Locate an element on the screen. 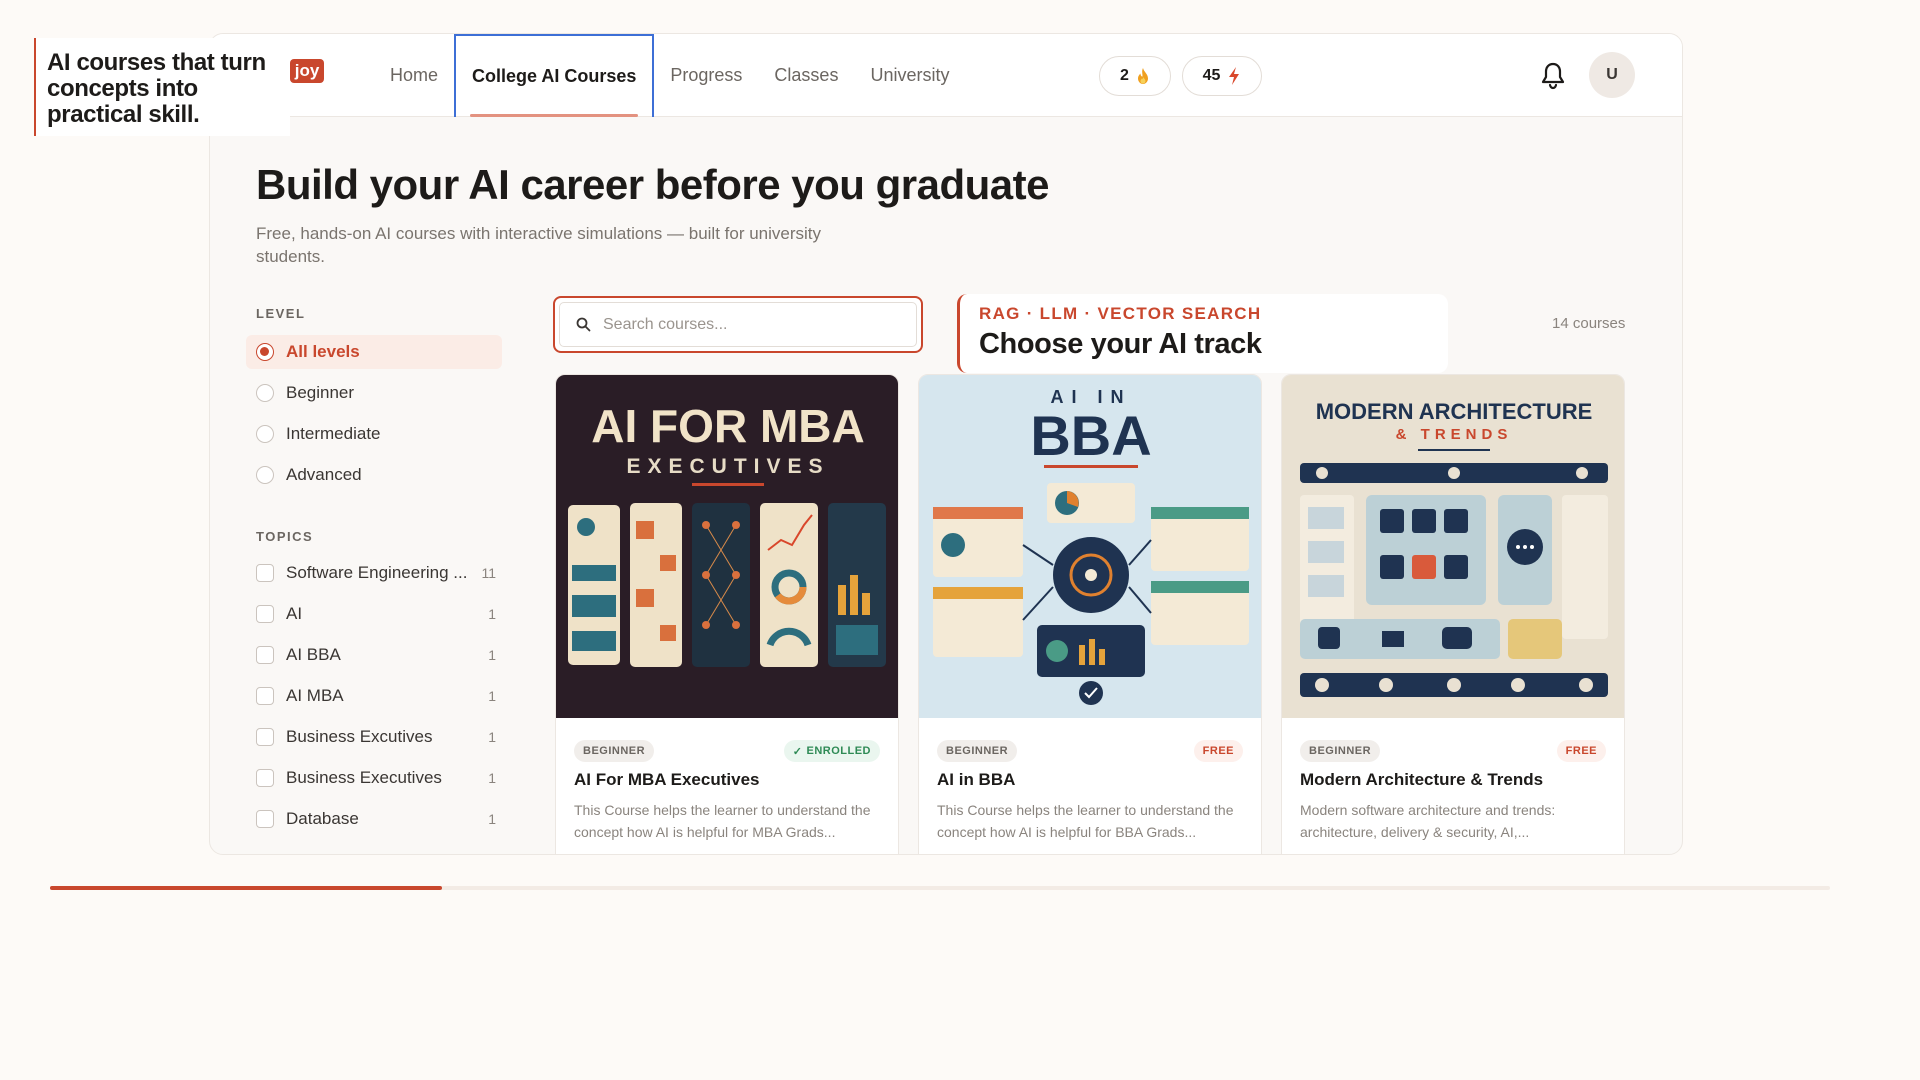  search-field is located at coordinates (738, 324).